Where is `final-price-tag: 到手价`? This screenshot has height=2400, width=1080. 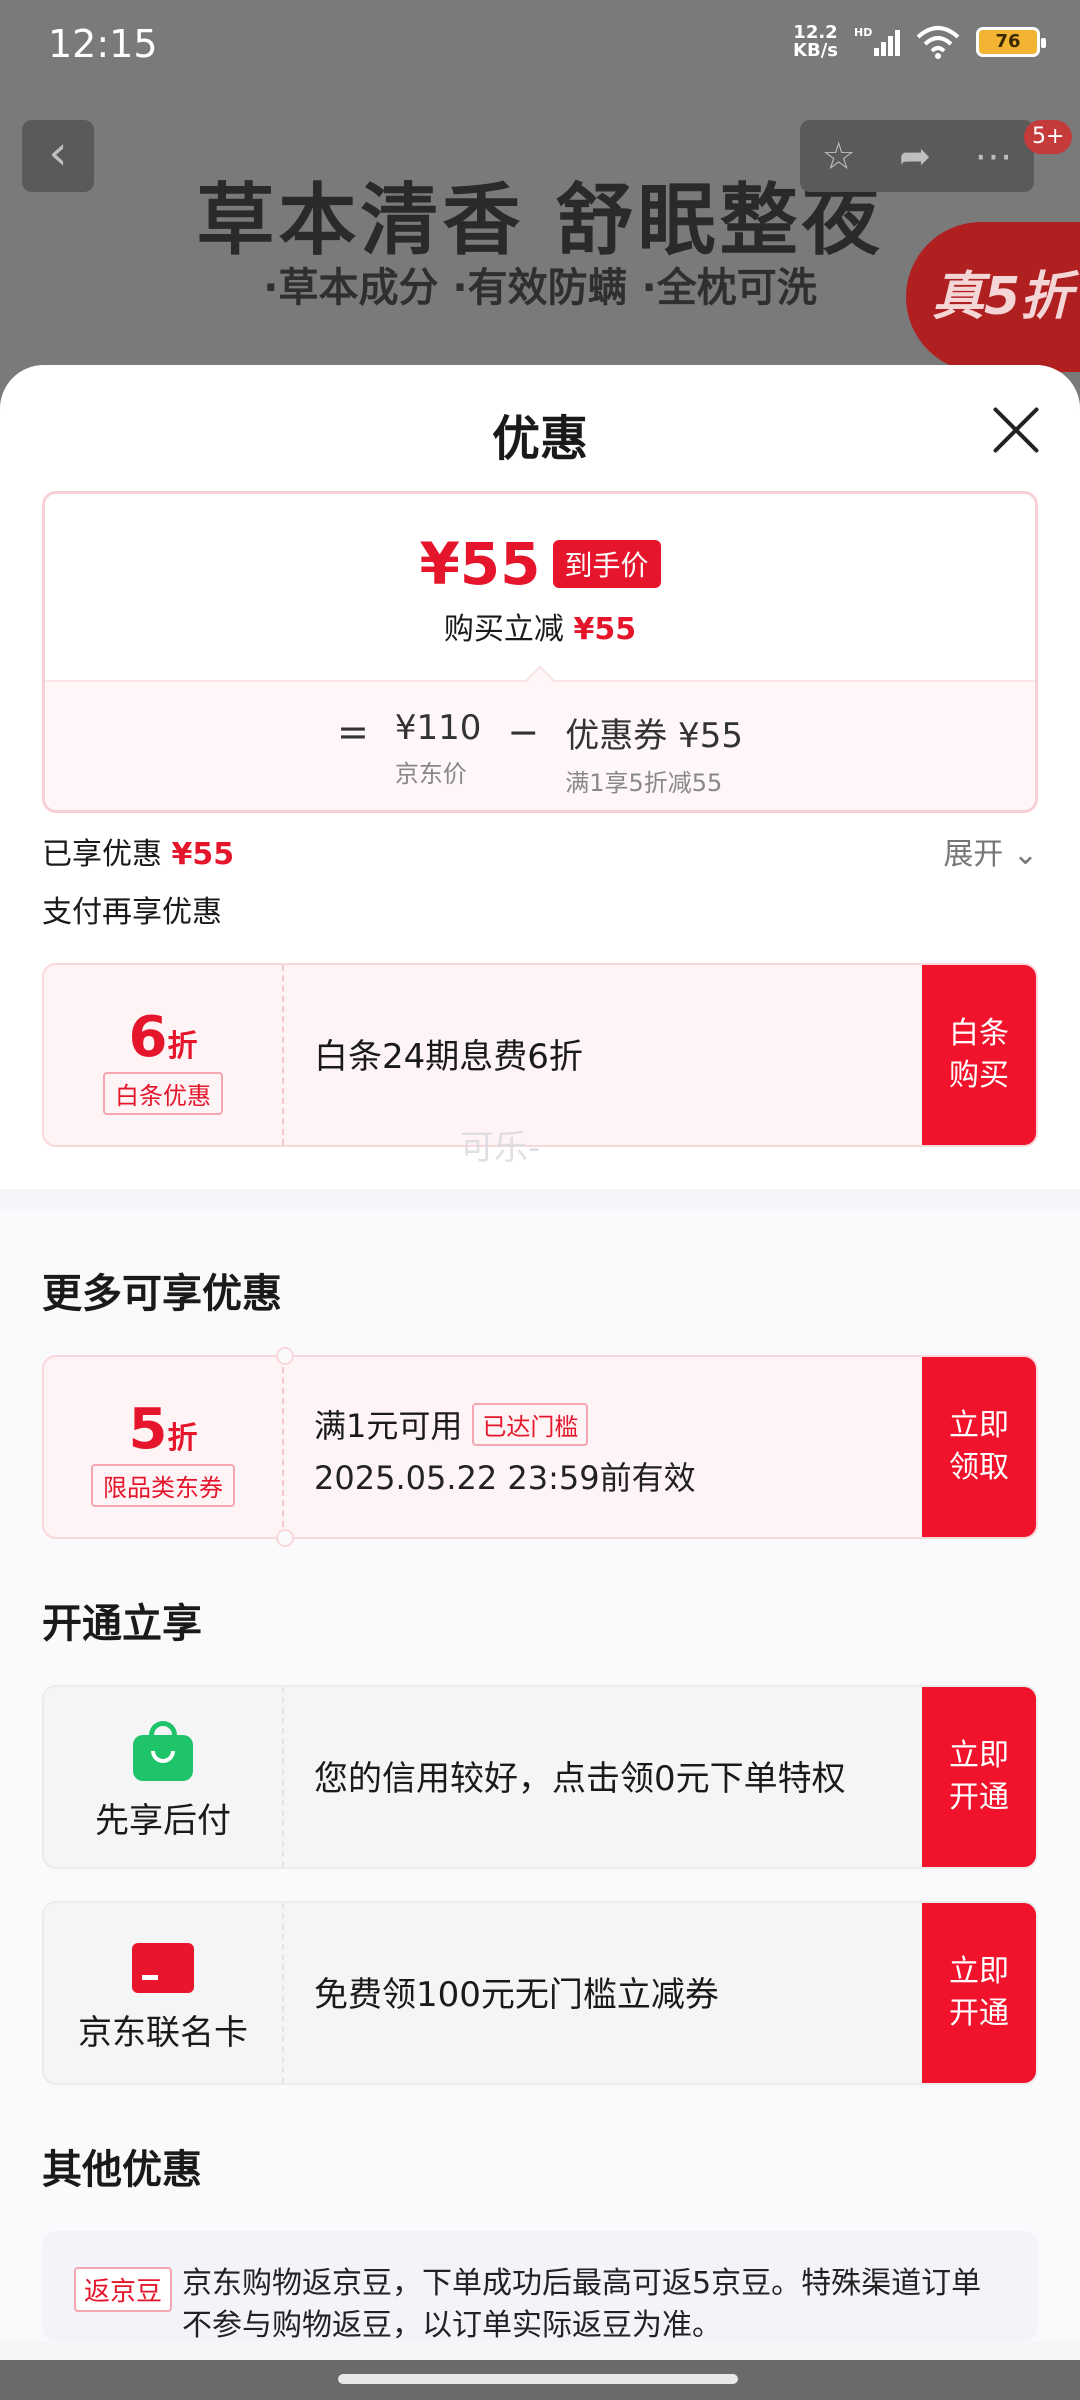 final-price-tag: 到手价 is located at coordinates (606, 564).